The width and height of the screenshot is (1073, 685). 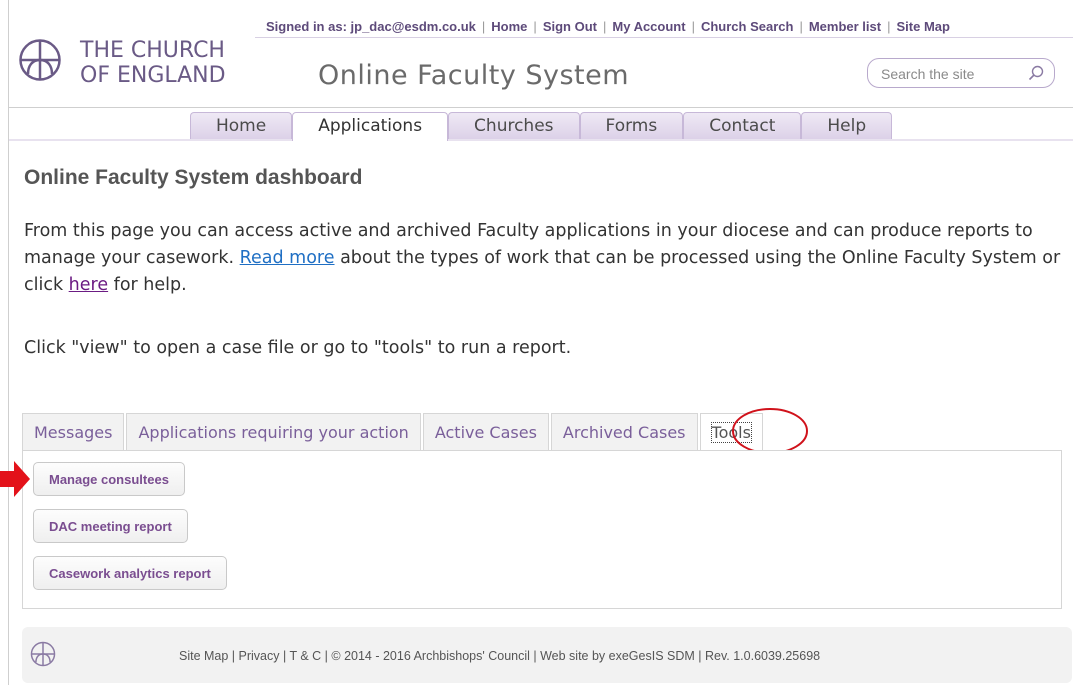 What do you see at coordinates (847, 125) in the screenshot?
I see `nav-tab-help: Help` at bounding box center [847, 125].